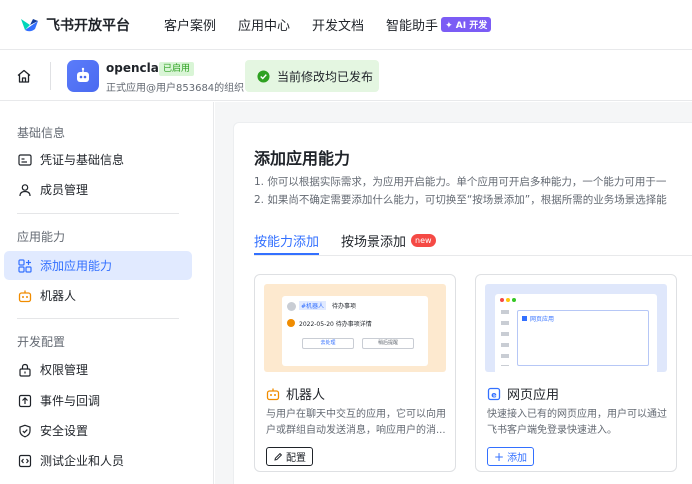 This screenshot has width=692, height=484. Describe the element at coordinates (335, 324) in the screenshot. I see `preview-date-line: 2022-05-20 待办事项详情` at that location.